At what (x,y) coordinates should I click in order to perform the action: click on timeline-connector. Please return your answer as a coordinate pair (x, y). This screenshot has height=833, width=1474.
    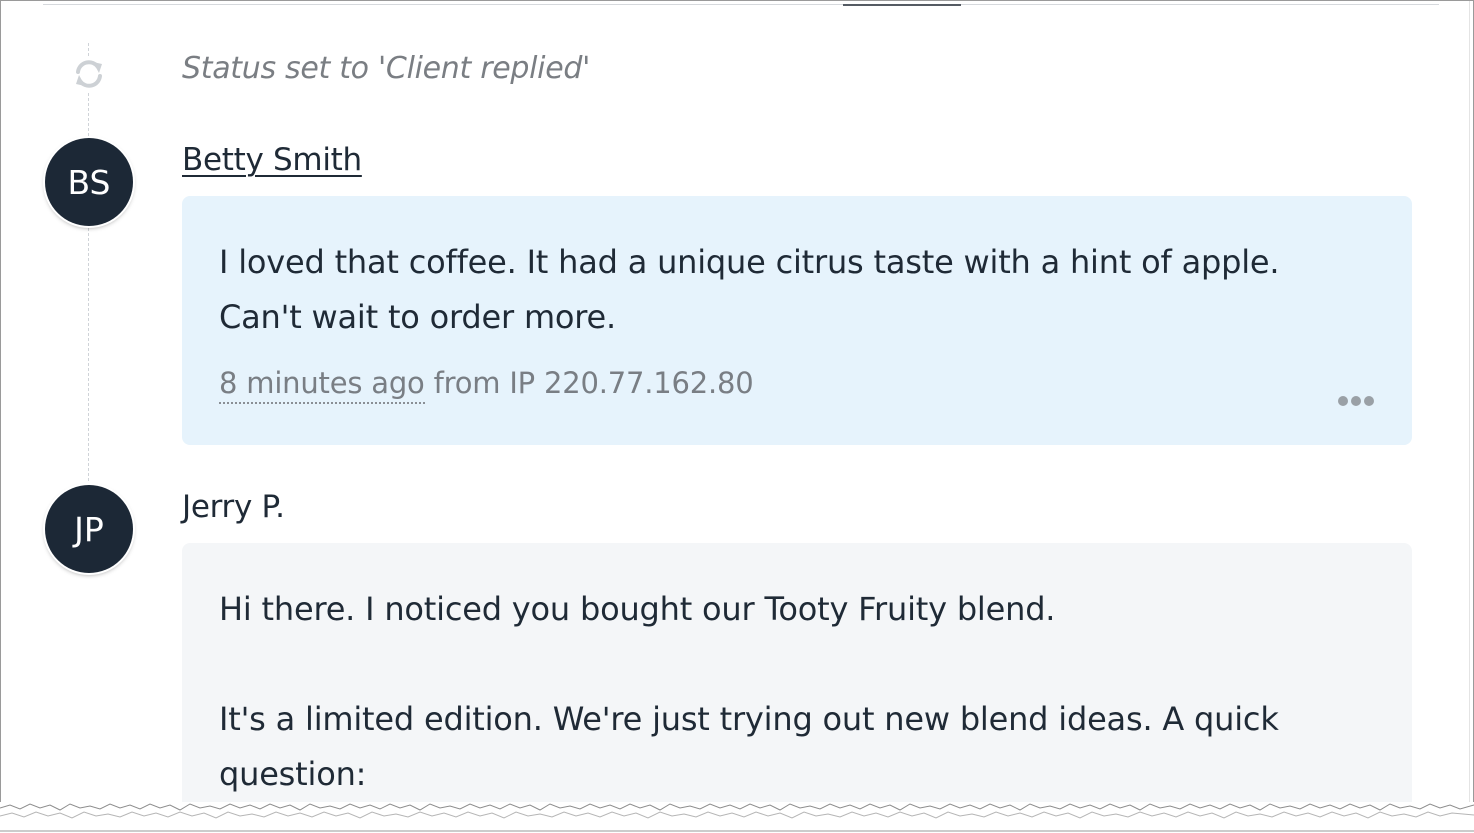
    Looking at the image, I should click on (88, 267).